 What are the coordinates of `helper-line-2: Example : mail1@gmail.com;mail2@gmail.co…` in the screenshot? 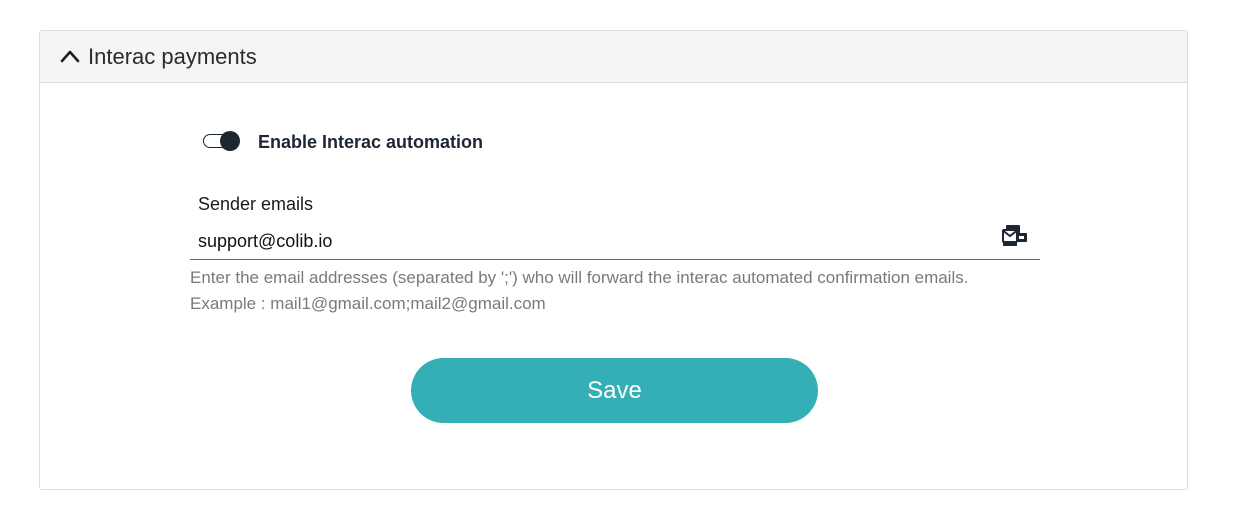 It's located at (368, 303).